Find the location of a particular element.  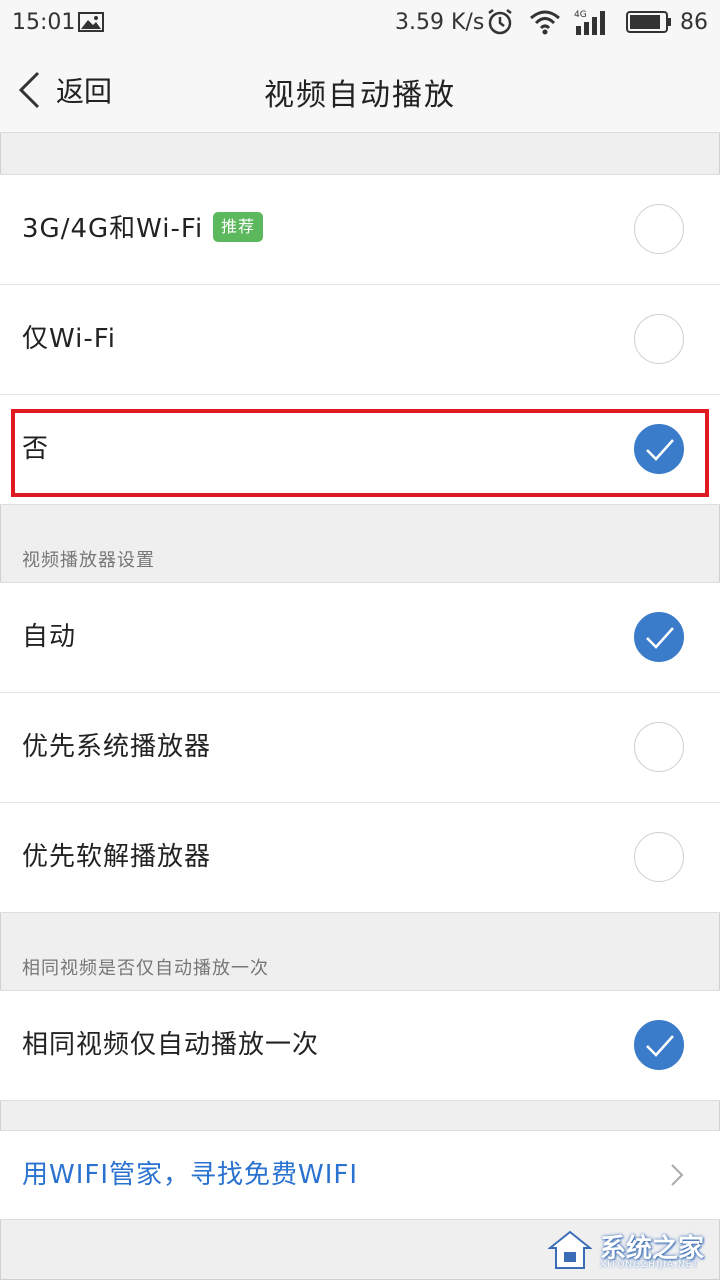

option-system-player: 优先系统播放器 is located at coordinates (360, 748).